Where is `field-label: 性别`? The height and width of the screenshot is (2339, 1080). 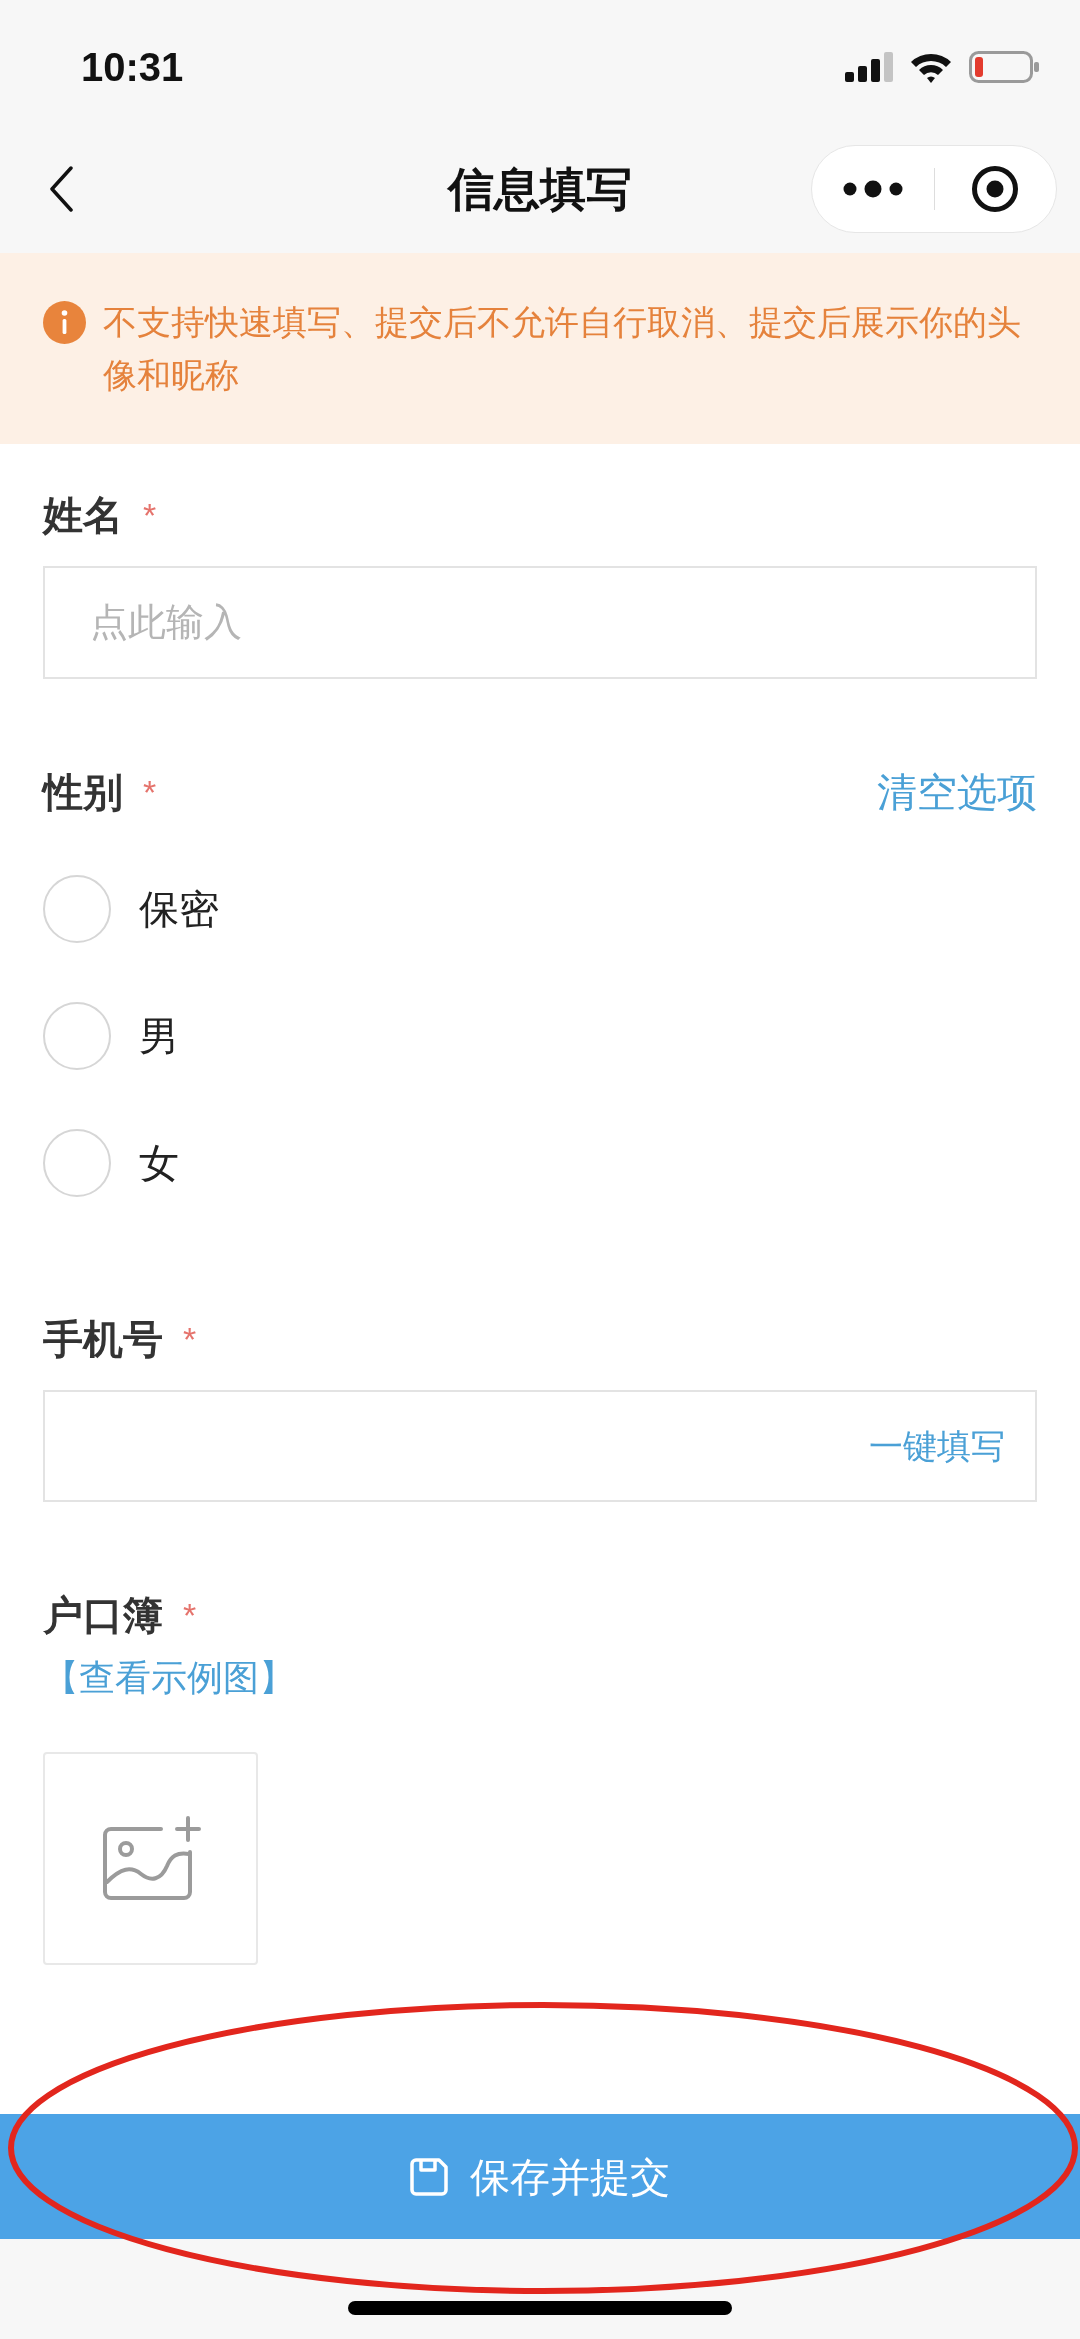
field-label: 性别 is located at coordinates (83, 792).